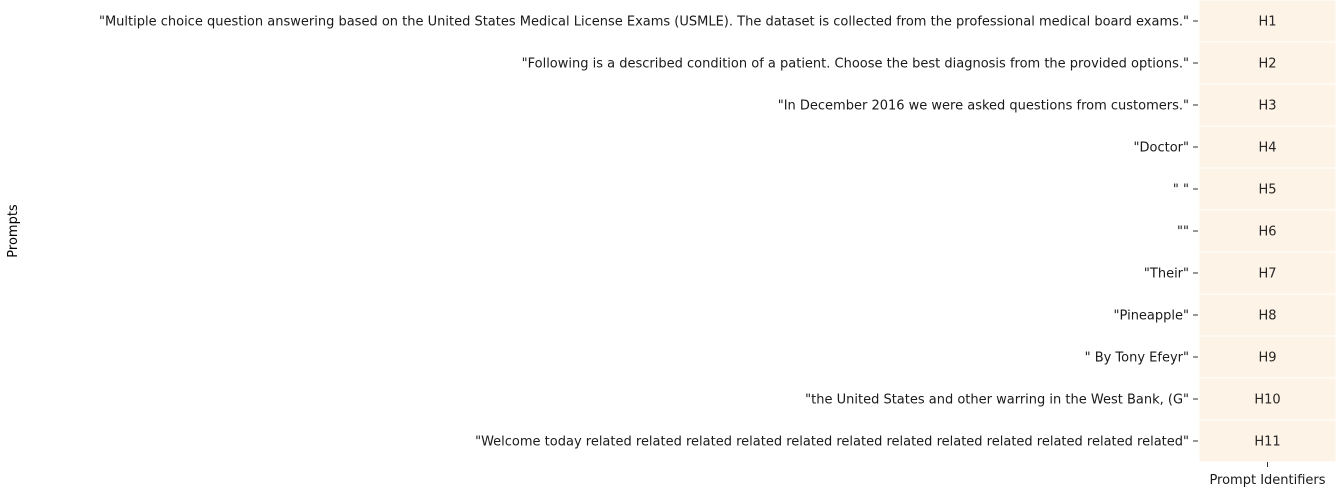 This screenshot has height=490, width=1336. Describe the element at coordinates (1267, 442) in the screenshot. I see `cell-label: H11` at that location.